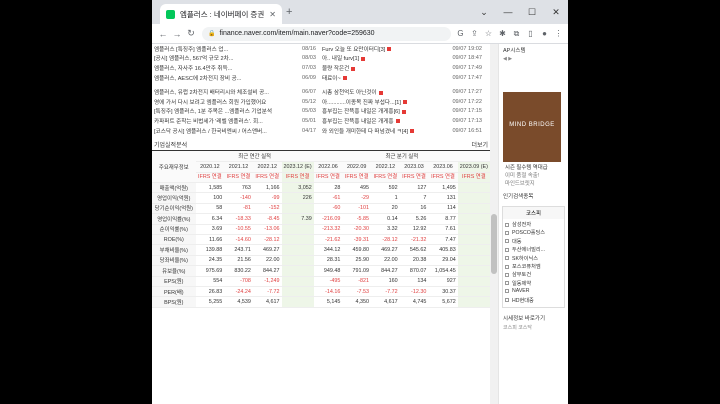  I want to click on new-tab-button: +, so click(289, 12).